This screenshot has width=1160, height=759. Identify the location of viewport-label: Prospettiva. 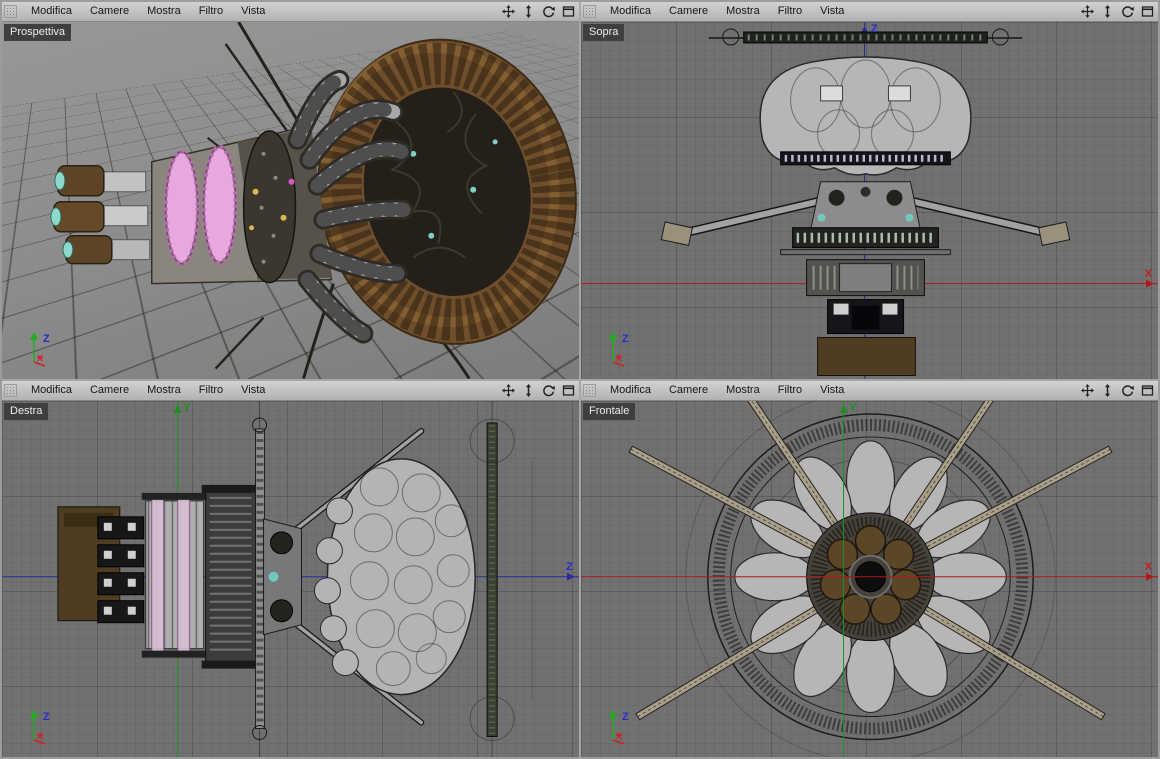
(38, 32).